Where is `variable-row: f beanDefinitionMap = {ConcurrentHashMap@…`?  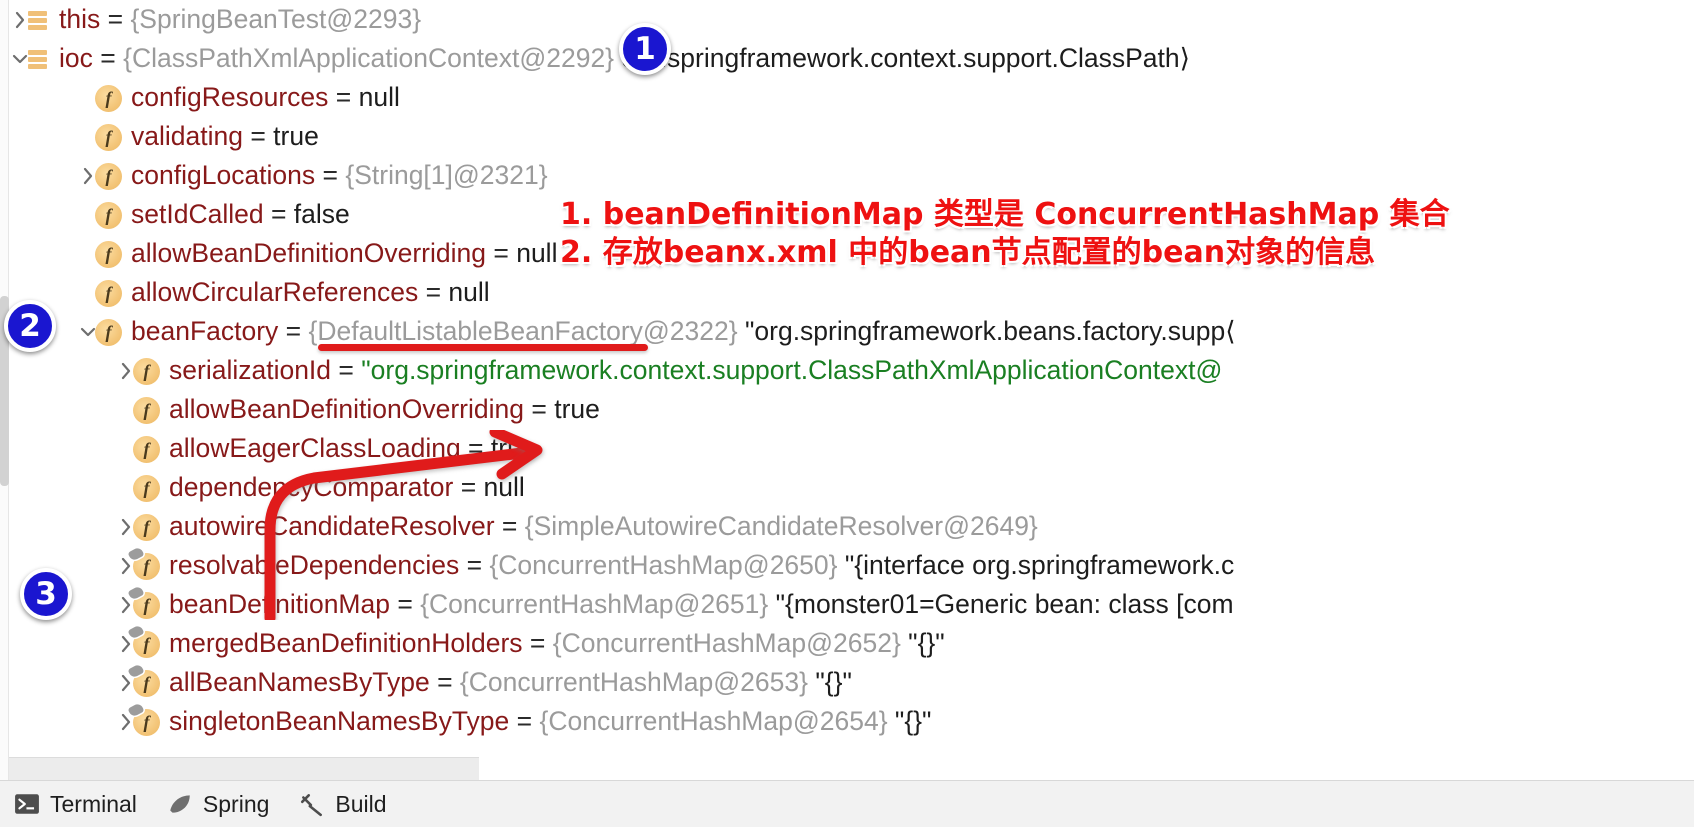
variable-row: f beanDefinitionMap = {ConcurrentHashMap@… is located at coordinates (637, 604).